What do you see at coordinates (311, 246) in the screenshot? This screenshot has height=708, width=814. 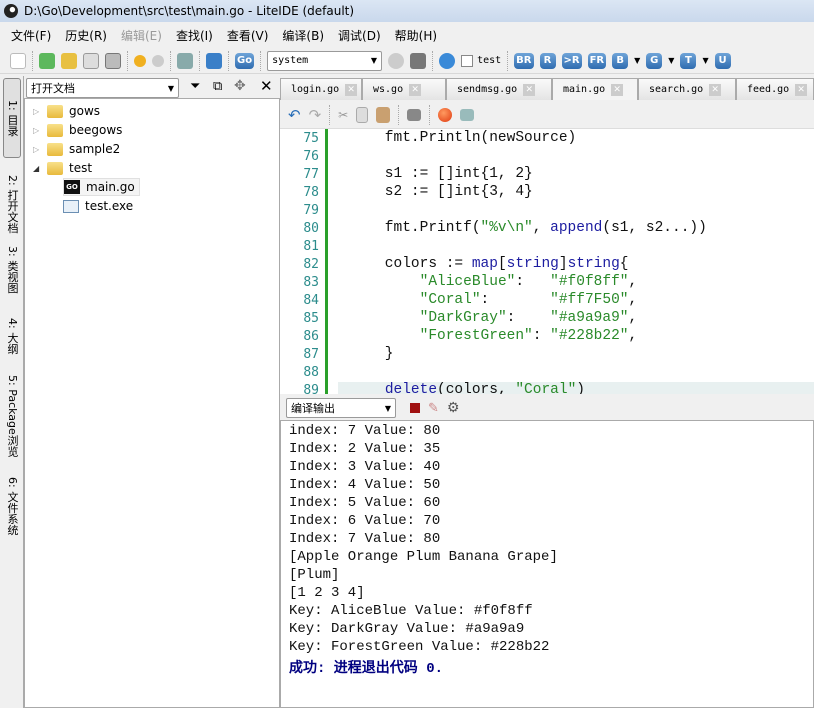 I see `line-number: 81` at bounding box center [311, 246].